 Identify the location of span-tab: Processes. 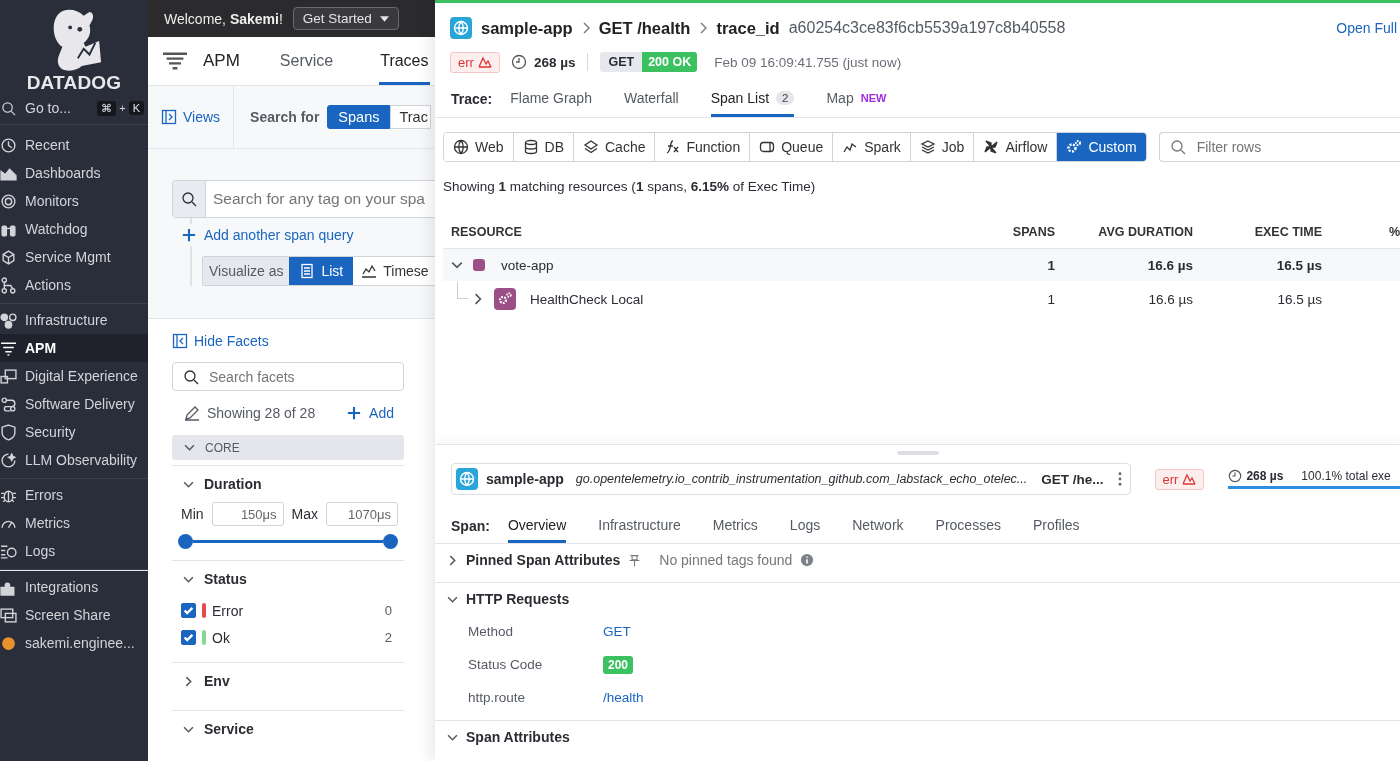
(968, 526).